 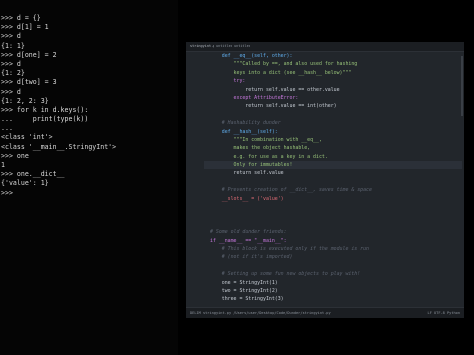 What do you see at coordinates (281, 72) in the screenshot?
I see `code-text: keys into a dict (see __hash__ below)"""` at bounding box center [281, 72].